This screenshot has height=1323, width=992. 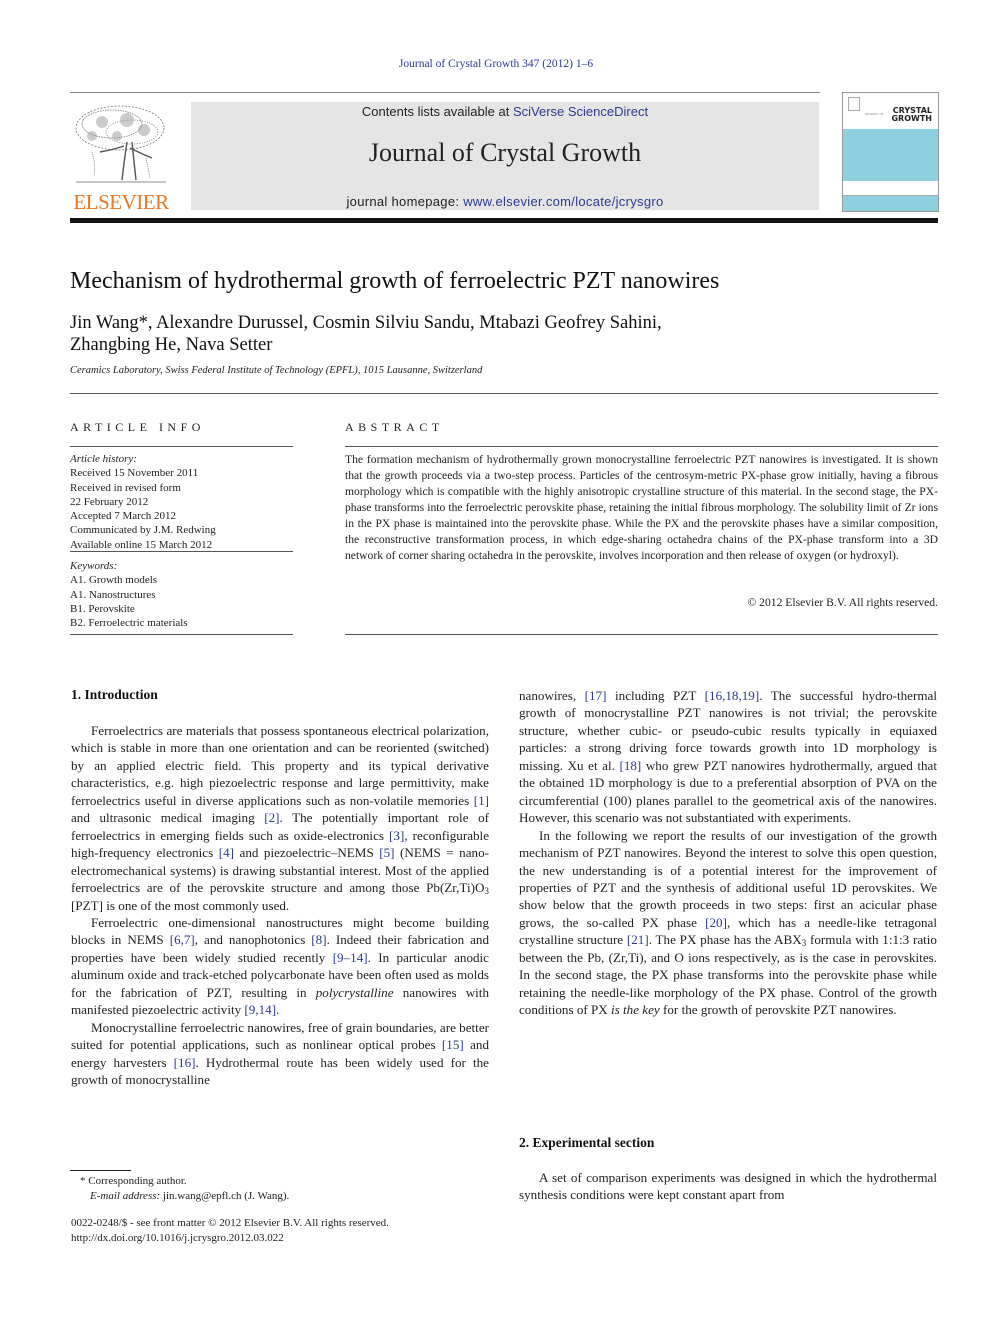 What do you see at coordinates (180, 905) in the screenshot?
I see `text-run: [PZT] is one of the most commonly used.` at bounding box center [180, 905].